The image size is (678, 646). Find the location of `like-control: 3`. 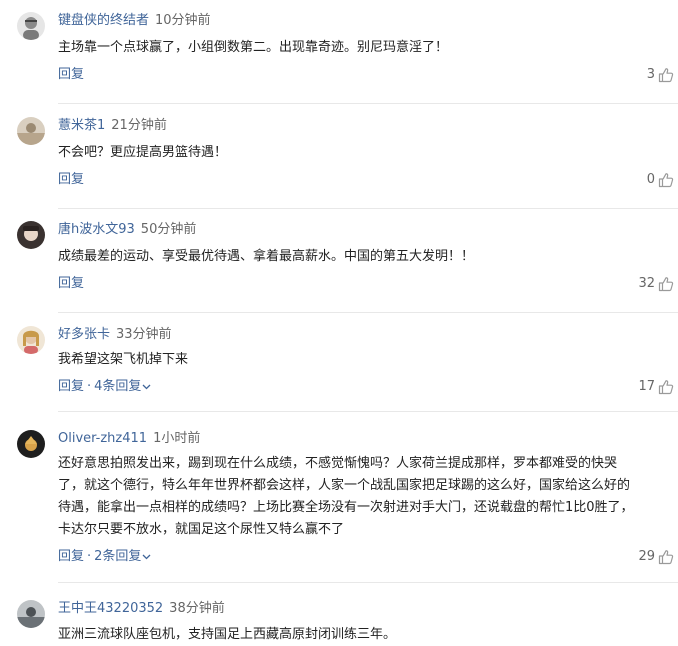

like-control: 3 is located at coordinates (660, 75).